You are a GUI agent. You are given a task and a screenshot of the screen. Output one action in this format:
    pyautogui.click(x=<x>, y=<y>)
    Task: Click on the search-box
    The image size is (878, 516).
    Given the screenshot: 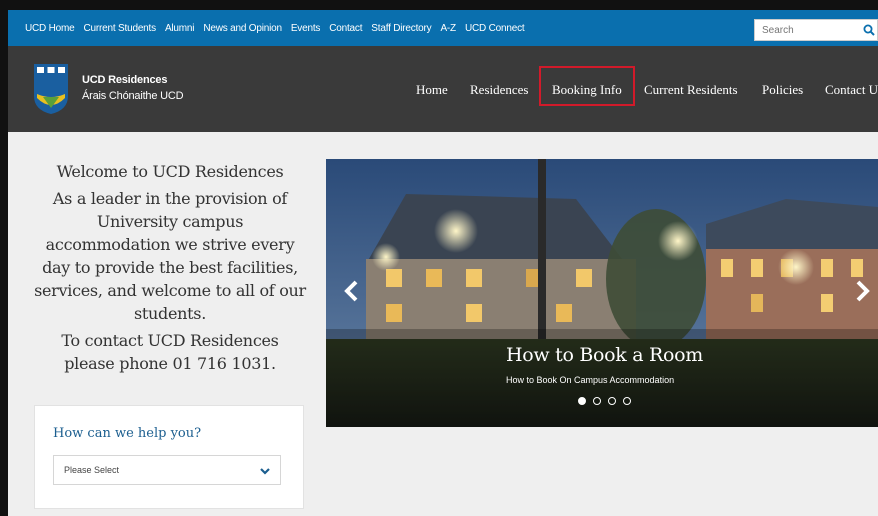 What is the action you would take?
    pyautogui.click(x=816, y=30)
    